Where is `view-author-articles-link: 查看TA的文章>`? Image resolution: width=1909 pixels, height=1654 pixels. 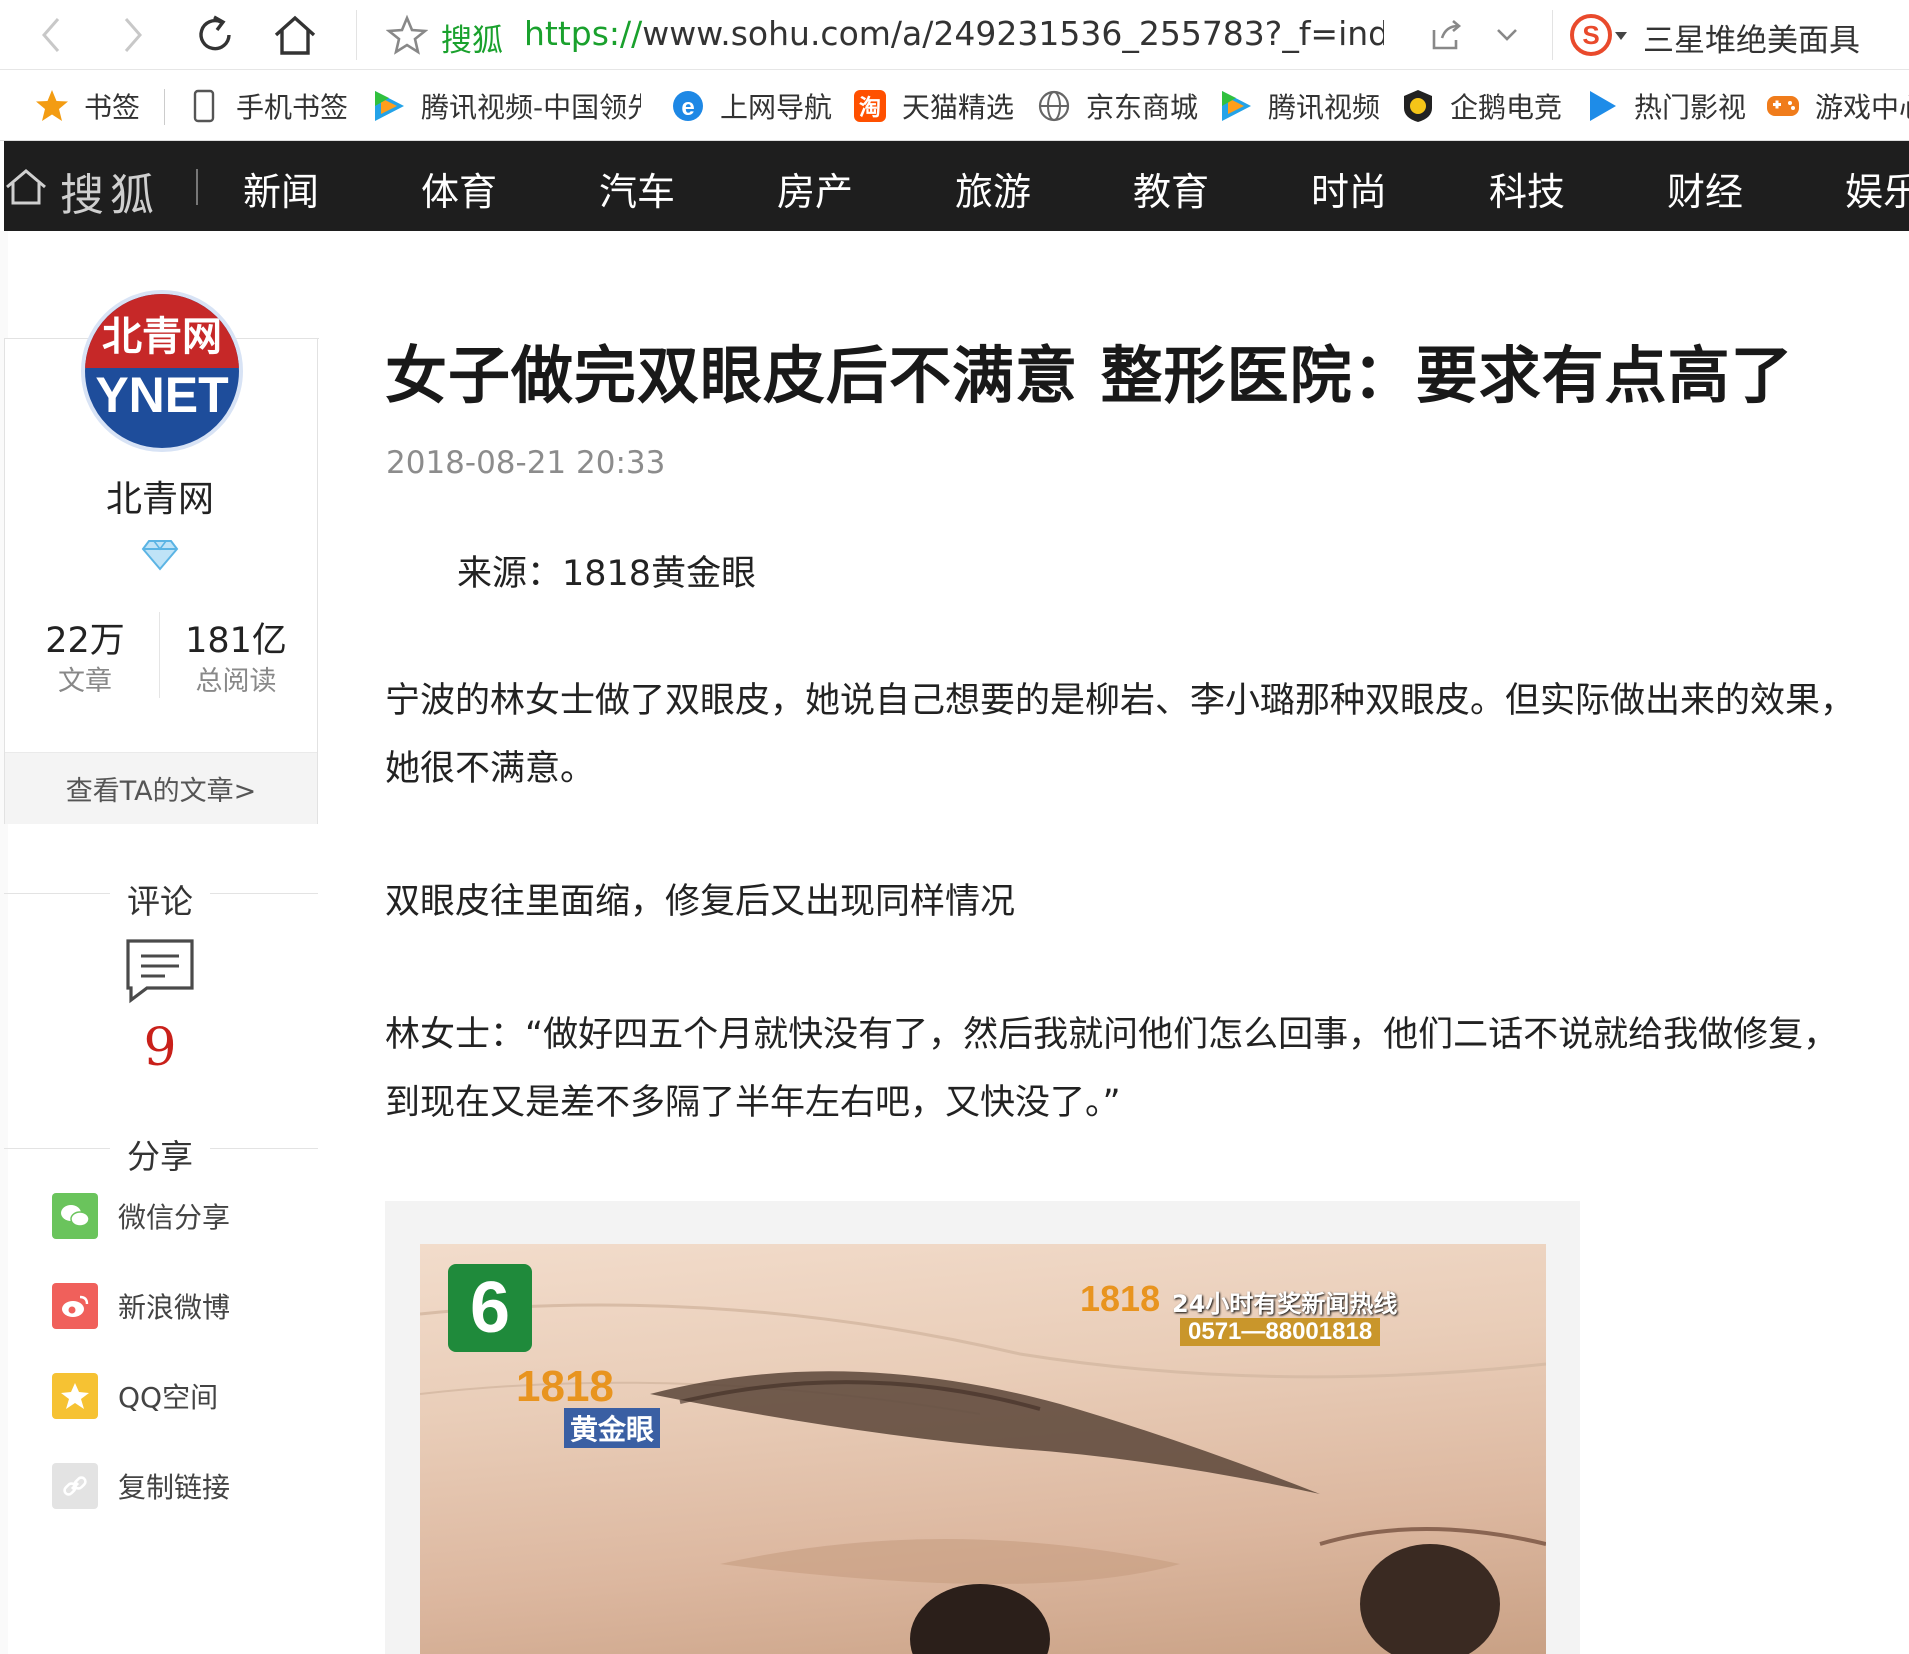
view-author-articles-link: 查看TA的文章> is located at coordinates (161, 788).